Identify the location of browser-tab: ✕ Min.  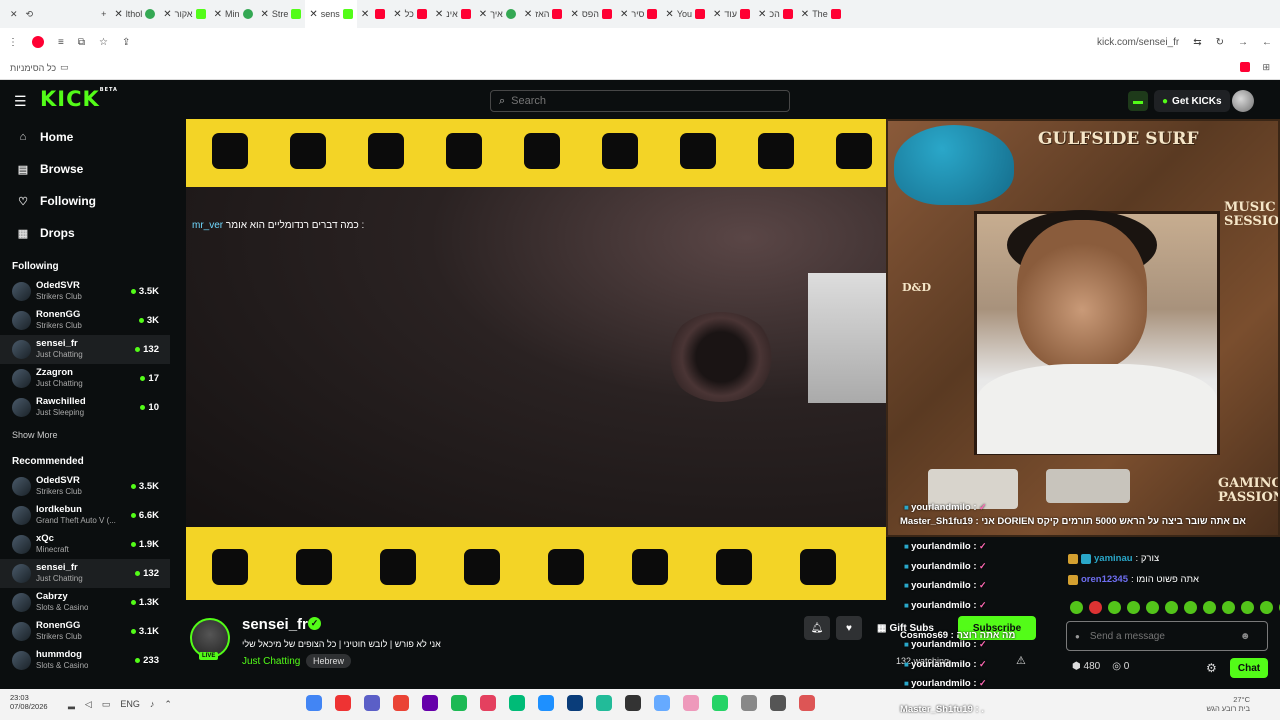
(233, 14).